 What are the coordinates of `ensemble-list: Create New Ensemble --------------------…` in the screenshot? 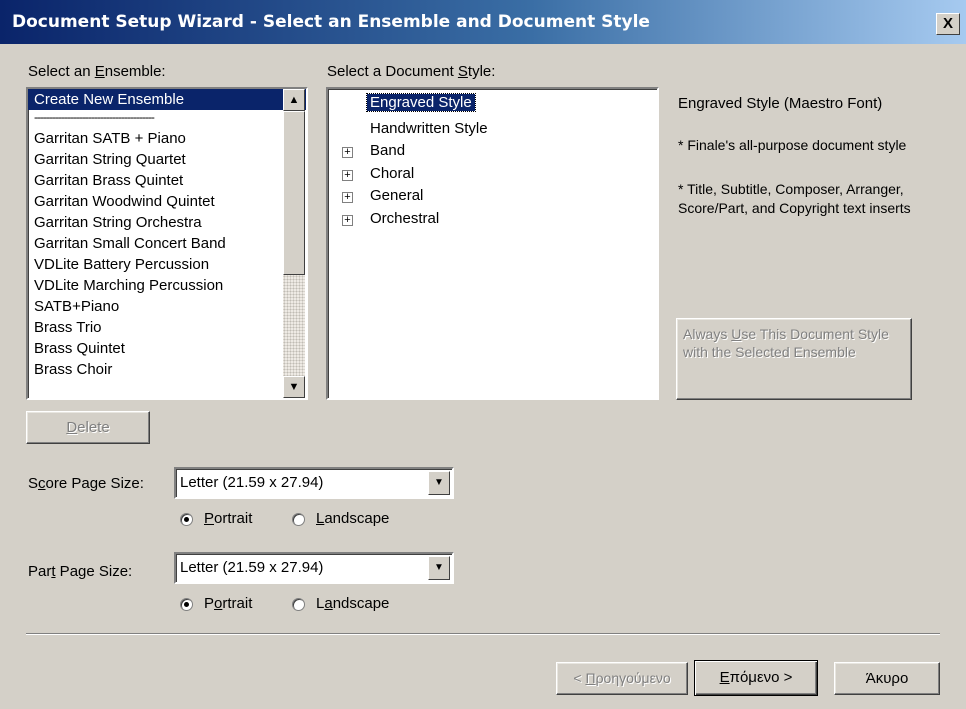 It's located at (167, 243).